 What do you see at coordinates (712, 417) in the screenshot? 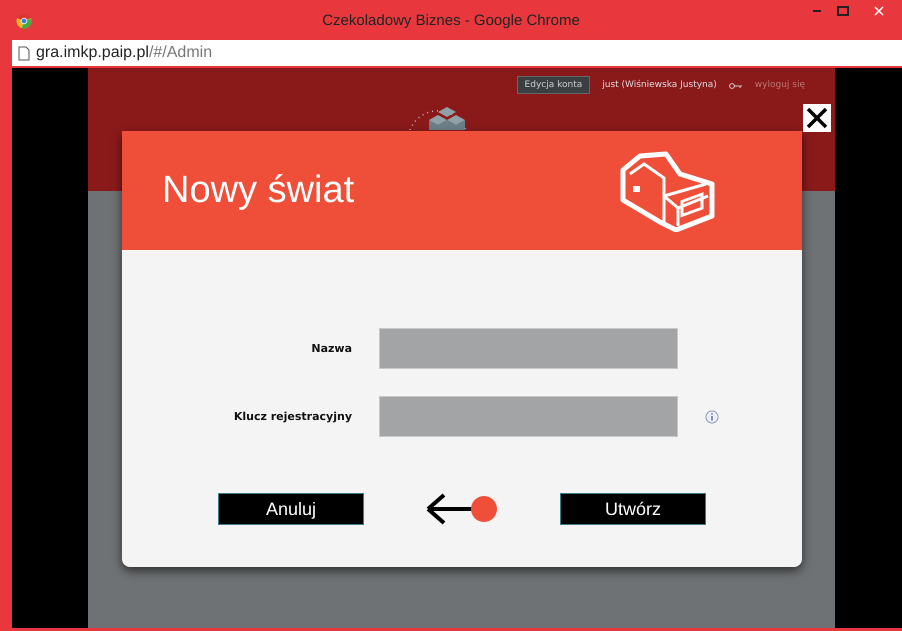
I see `info-icon` at bounding box center [712, 417].